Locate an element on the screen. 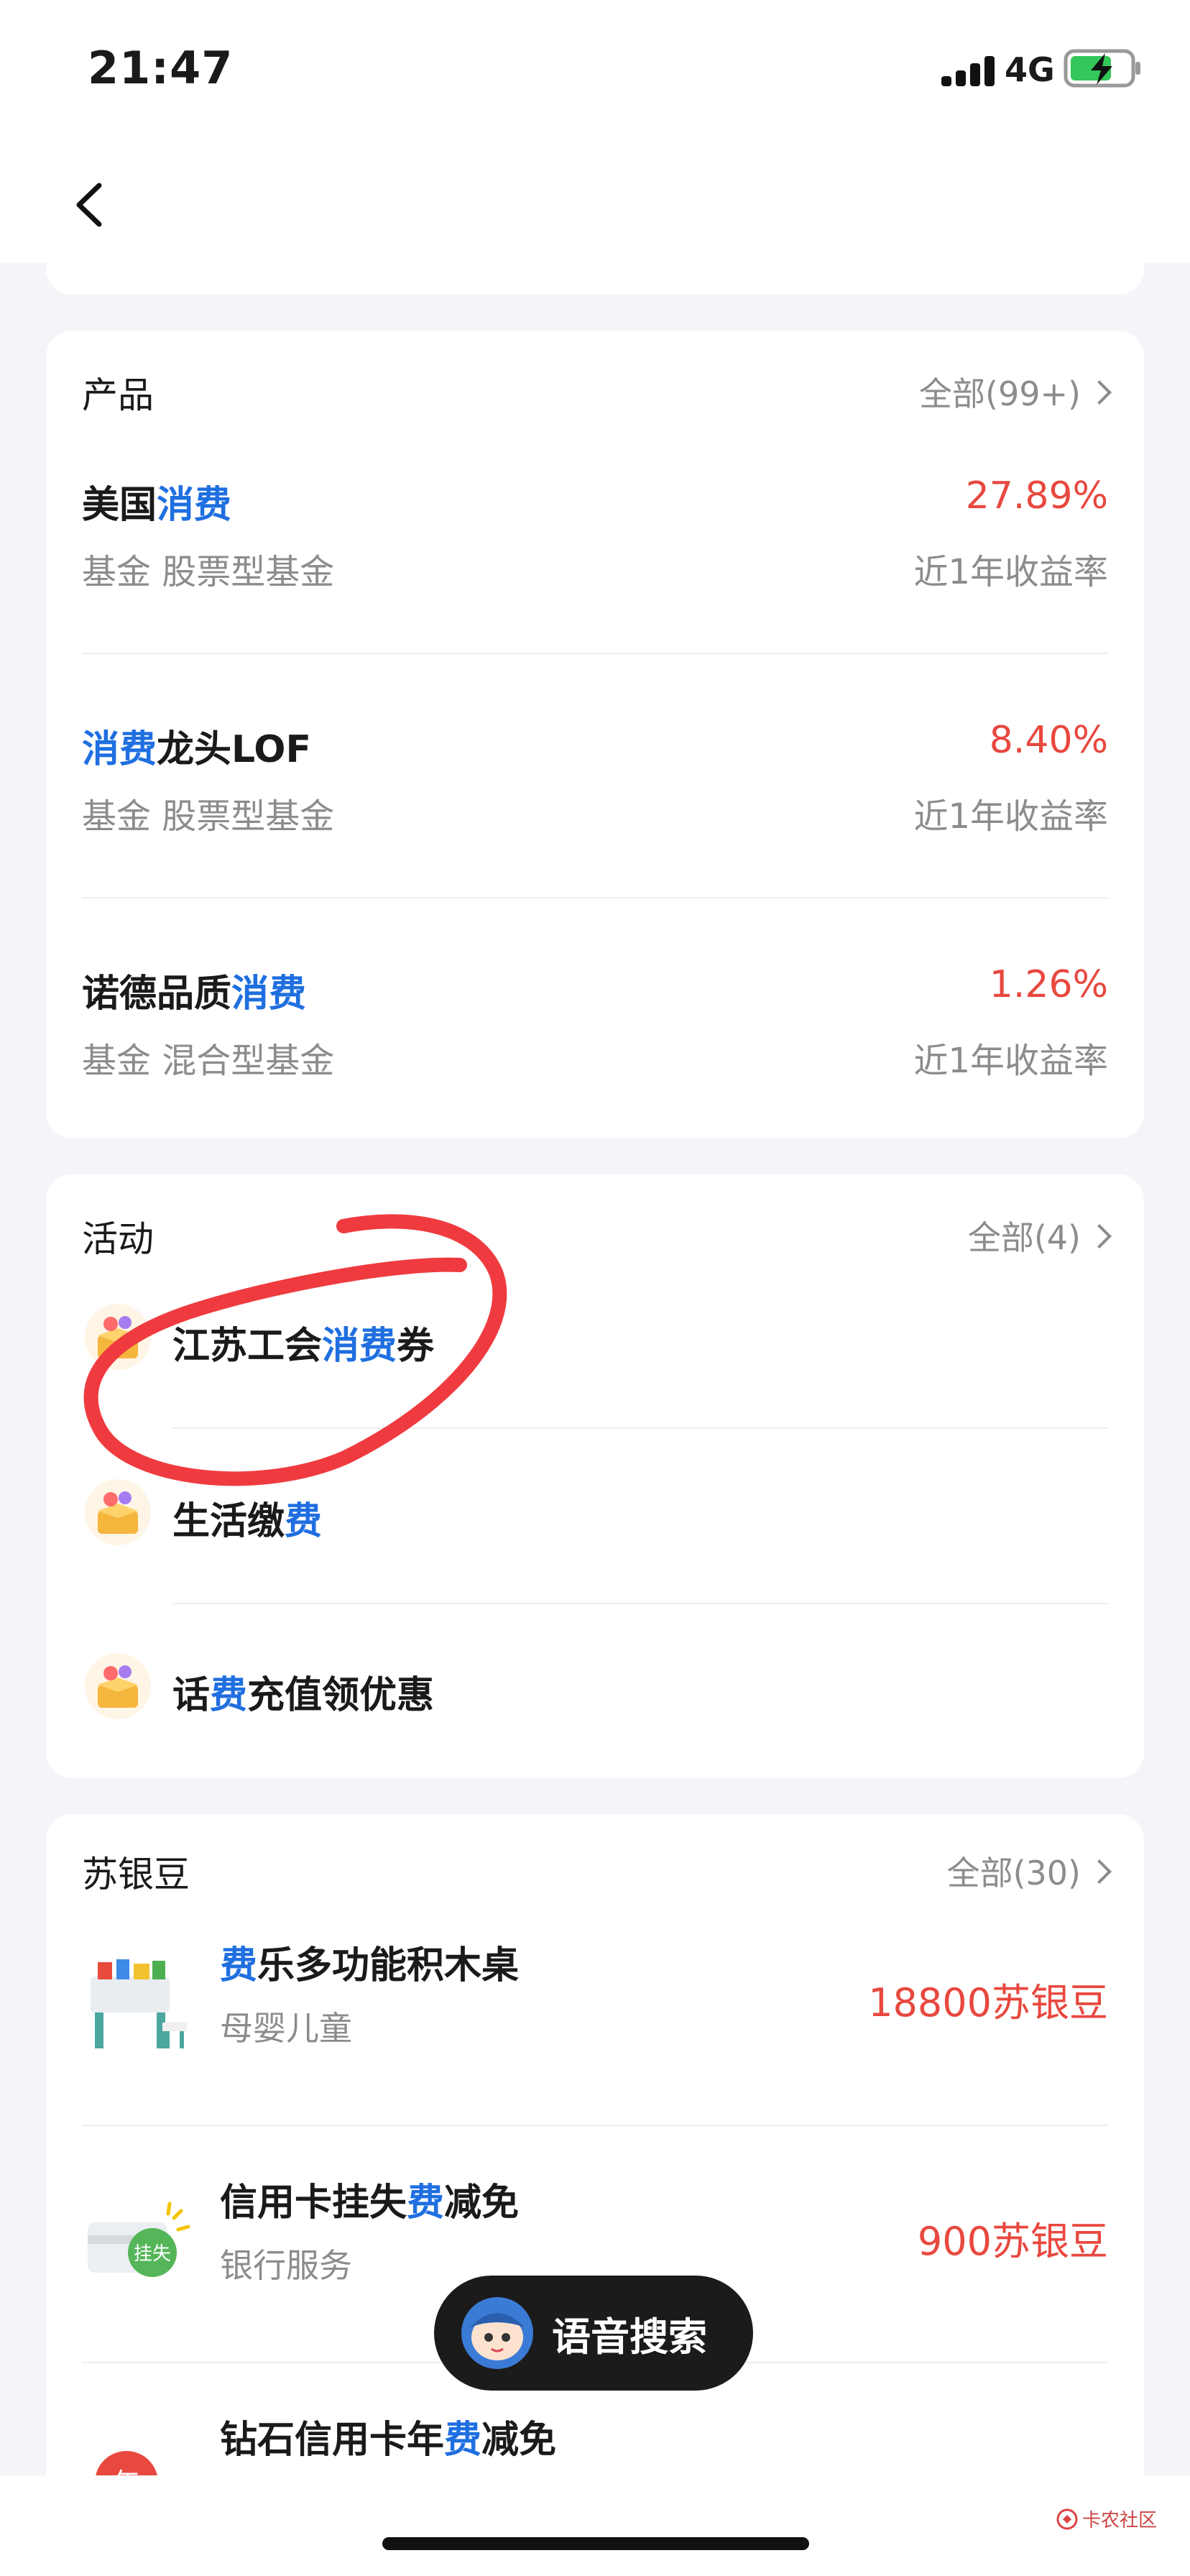  beans-view-all: 全部(30) is located at coordinates (1029, 1871).